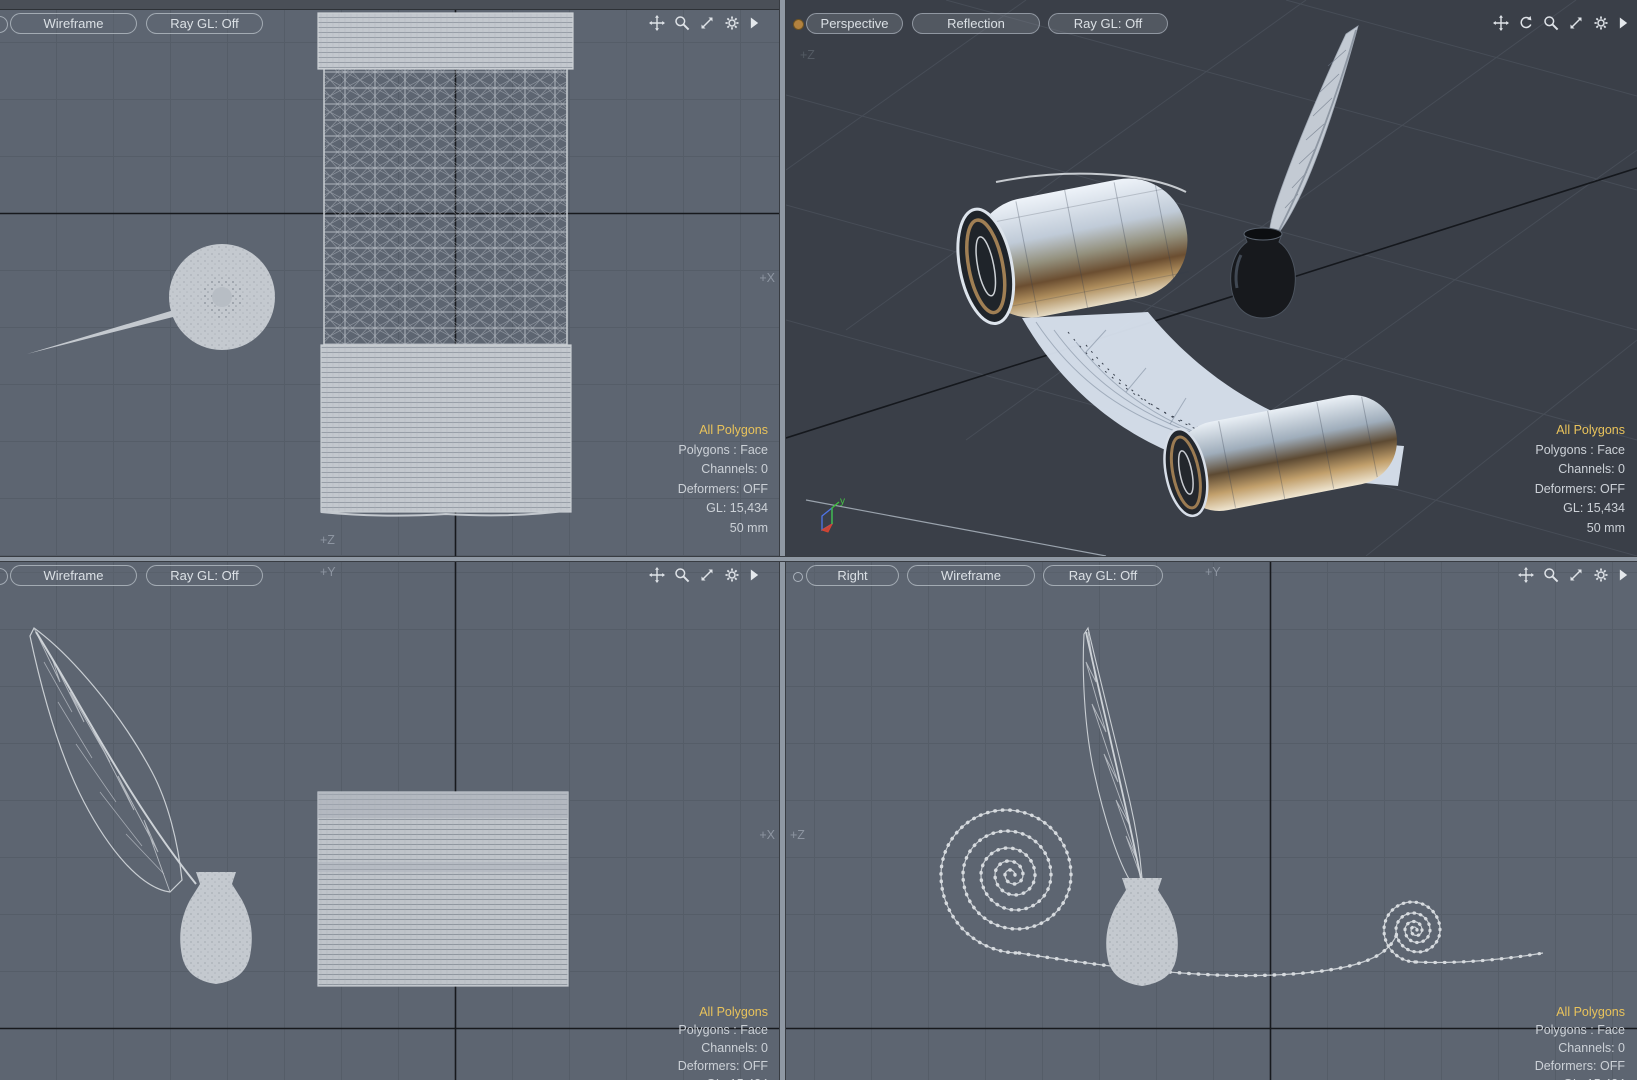 This screenshot has width=1637, height=1080. I want to click on viewport-header: Perspective Reflection Ray GL: Off, so click(1211, 24).